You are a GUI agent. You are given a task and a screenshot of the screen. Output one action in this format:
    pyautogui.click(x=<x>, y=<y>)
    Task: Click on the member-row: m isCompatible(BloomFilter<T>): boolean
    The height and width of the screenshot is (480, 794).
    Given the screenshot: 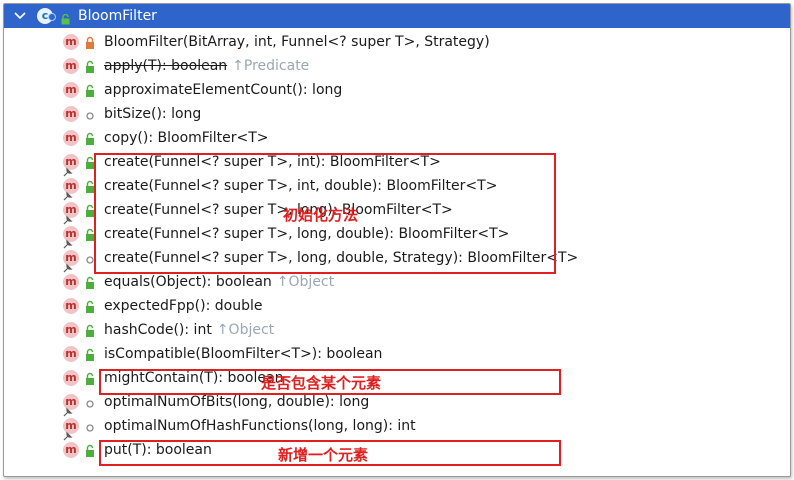 What is the action you would take?
    pyautogui.click(x=397, y=354)
    